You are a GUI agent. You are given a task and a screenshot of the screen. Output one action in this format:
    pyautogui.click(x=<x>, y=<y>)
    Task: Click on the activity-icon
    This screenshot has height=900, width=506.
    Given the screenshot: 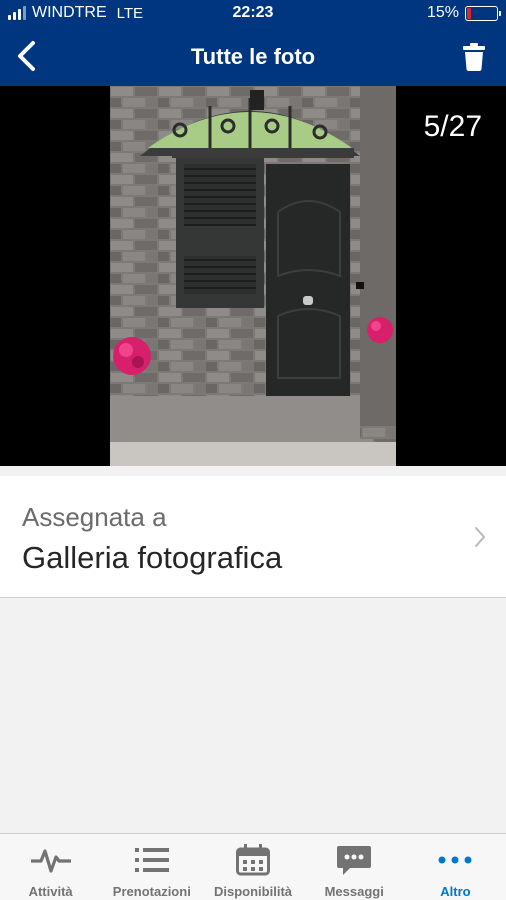 What is the action you would take?
    pyautogui.click(x=50, y=860)
    